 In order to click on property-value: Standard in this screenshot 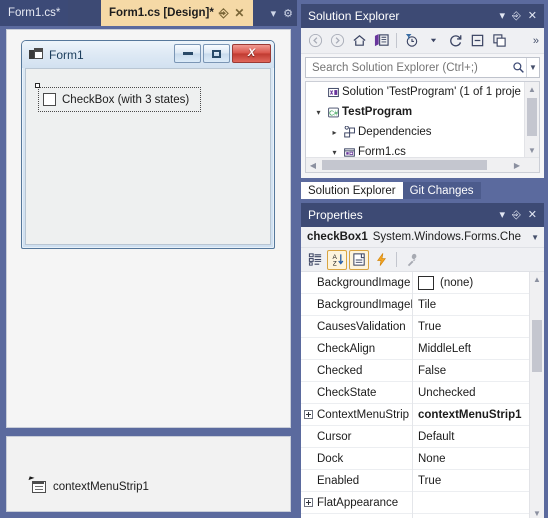, I will do `click(470, 515)`.